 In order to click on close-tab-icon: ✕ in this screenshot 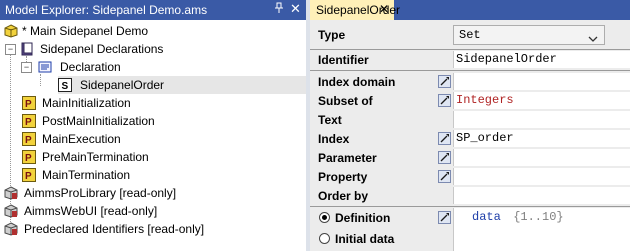, I will do `click(384, 9)`.